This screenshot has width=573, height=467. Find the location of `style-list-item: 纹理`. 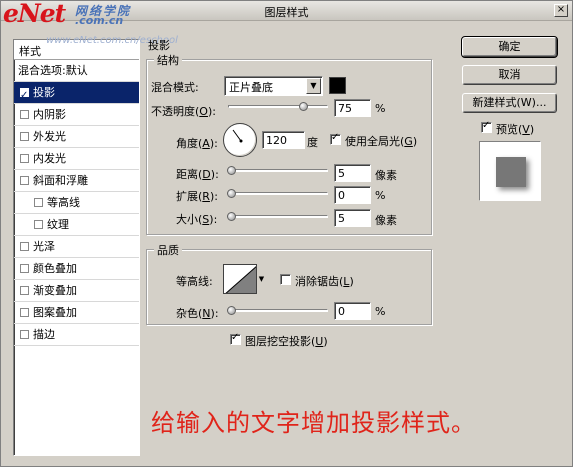

style-list-item: 纹理 is located at coordinates (76, 225).